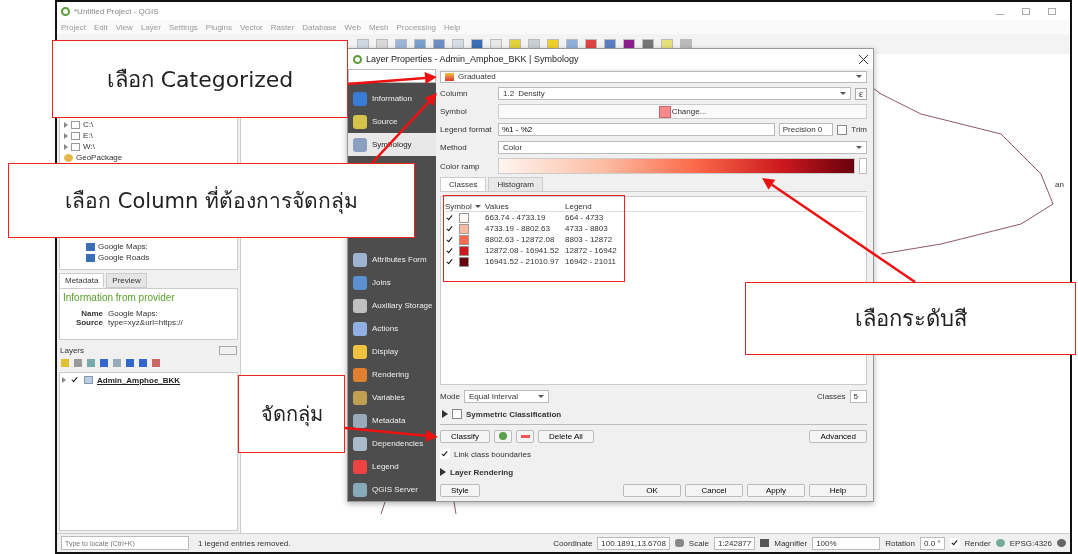 The height and width of the screenshot is (554, 1078). Describe the element at coordinates (1030, 543) in the screenshot. I see `crs-button: EPSG:4326` at that location.